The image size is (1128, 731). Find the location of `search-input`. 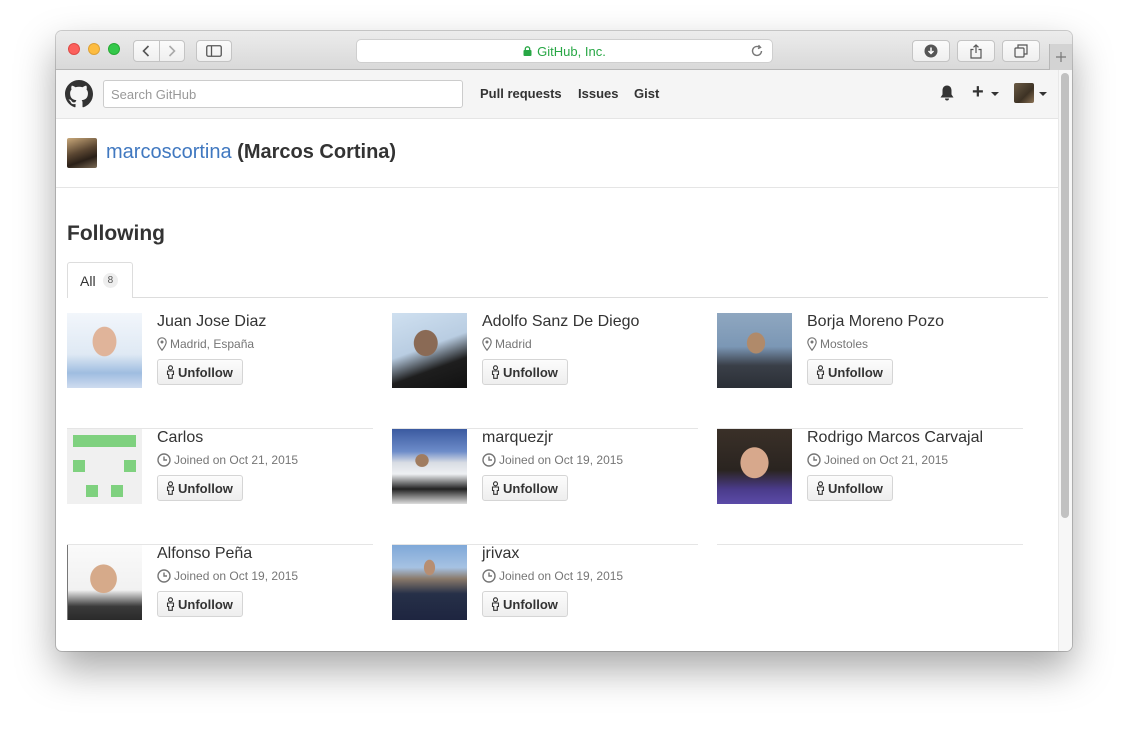

search-input is located at coordinates (283, 94).